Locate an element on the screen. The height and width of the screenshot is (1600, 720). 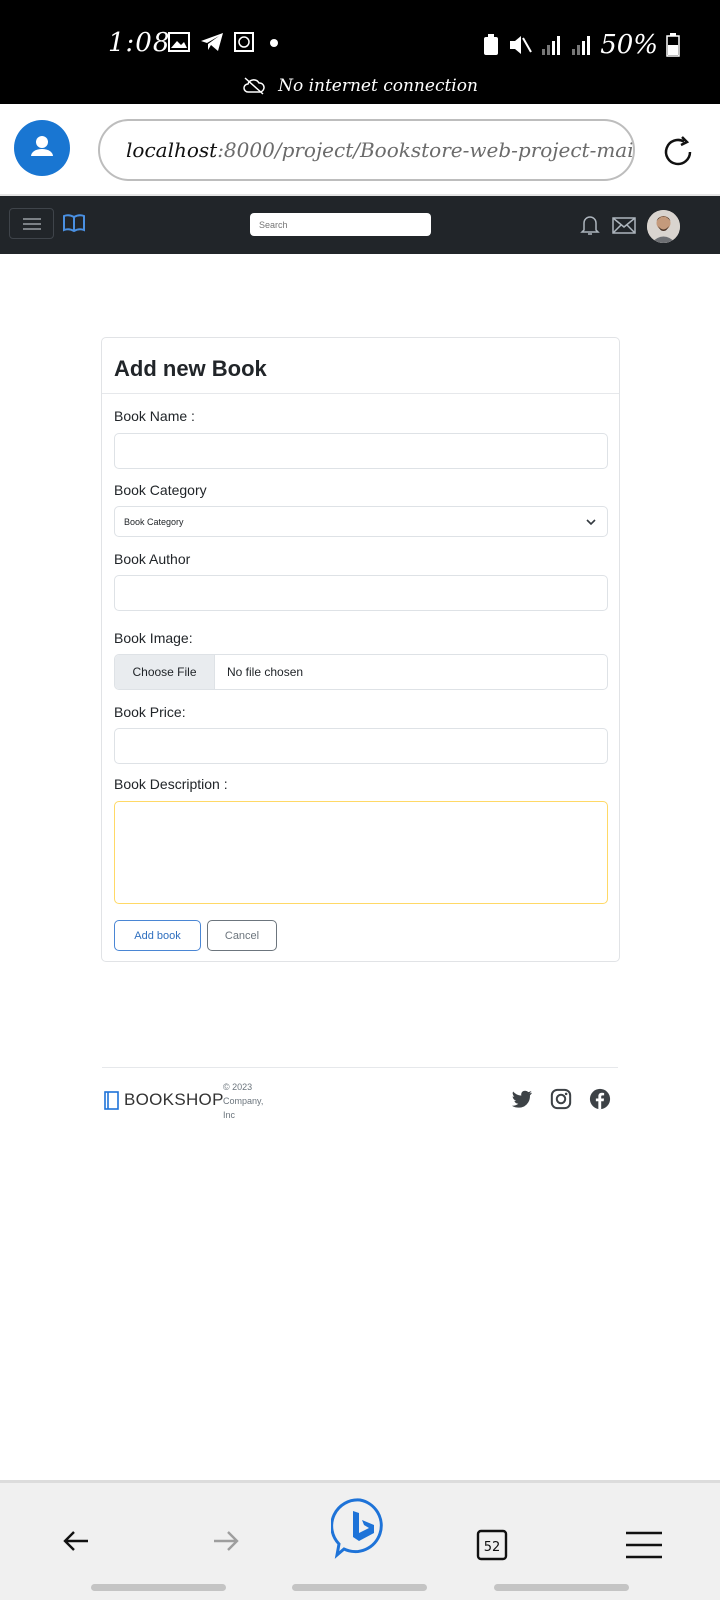
hamburger-icon is located at coordinates (31, 223).